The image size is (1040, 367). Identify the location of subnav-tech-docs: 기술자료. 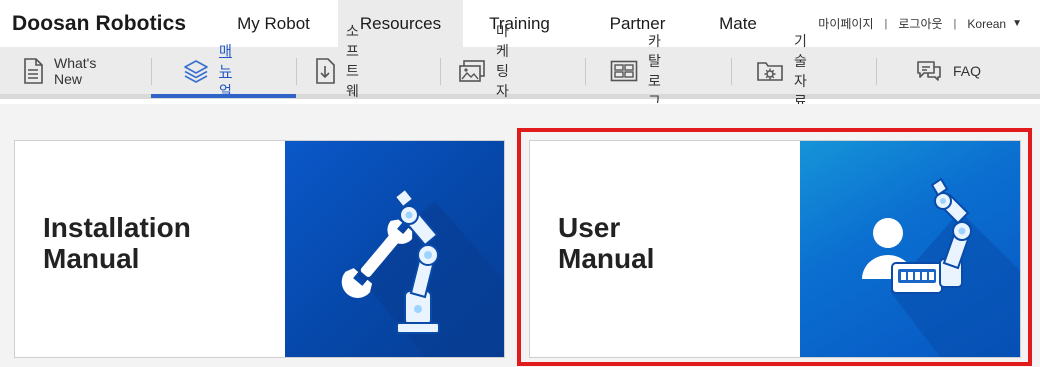
(781, 71).